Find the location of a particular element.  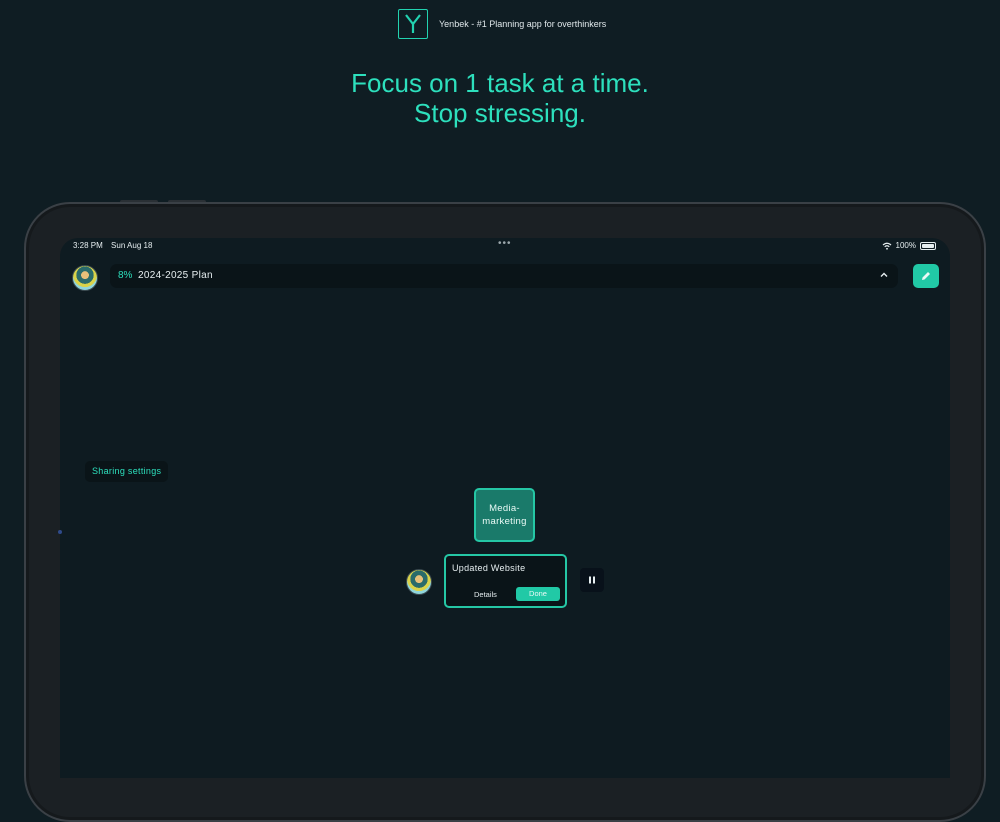

status-time: 3:28 PM is located at coordinates (88, 245).